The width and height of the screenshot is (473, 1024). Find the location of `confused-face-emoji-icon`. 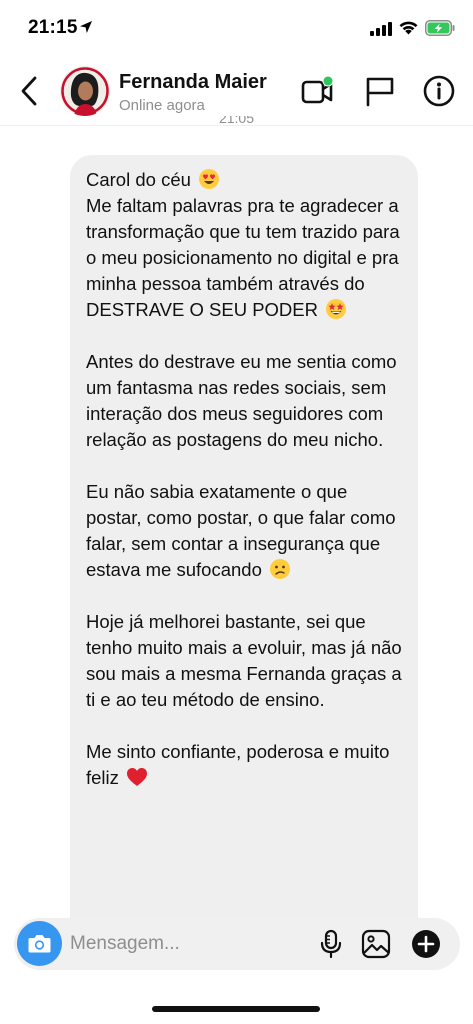

confused-face-emoji-icon is located at coordinates (280, 569).